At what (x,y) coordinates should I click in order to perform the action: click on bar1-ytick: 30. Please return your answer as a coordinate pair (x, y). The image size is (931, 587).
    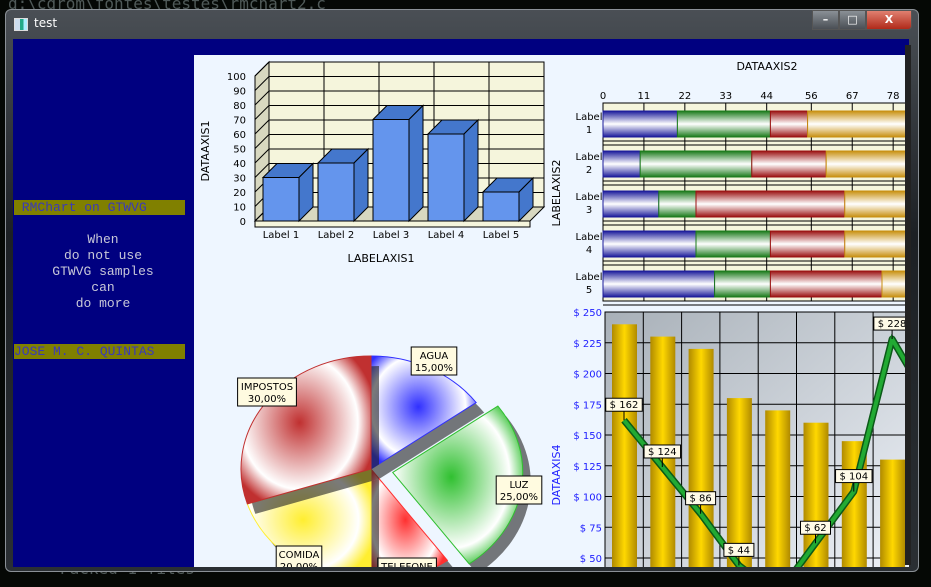
    Looking at the image, I should click on (239, 179).